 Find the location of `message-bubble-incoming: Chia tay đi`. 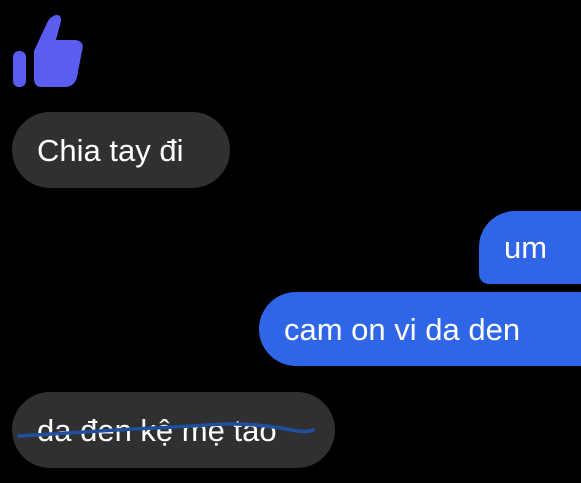

message-bubble-incoming: Chia tay đi is located at coordinates (121, 150).